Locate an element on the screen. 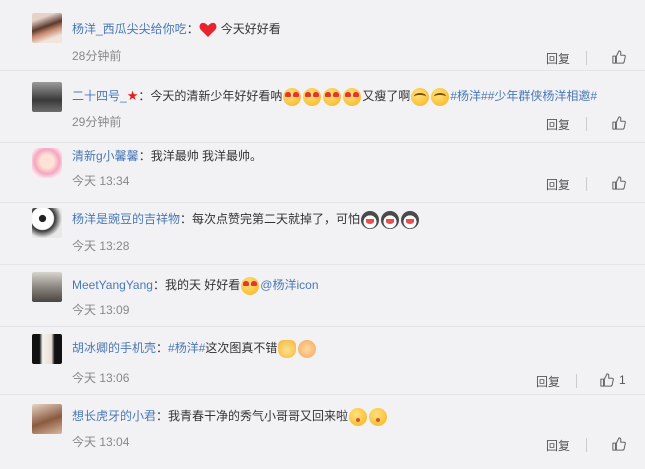 This screenshot has width=645, height=469. pray-emoji-icon is located at coordinates (307, 348).